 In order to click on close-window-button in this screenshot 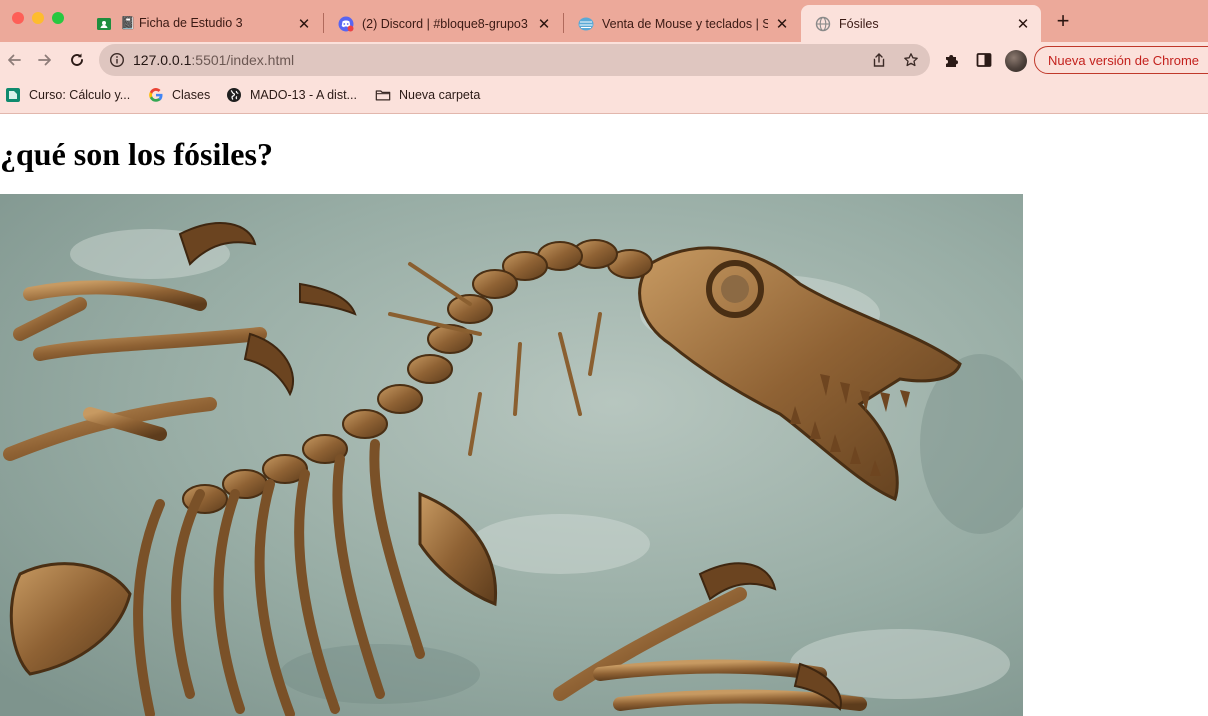, I will do `click(18, 18)`.